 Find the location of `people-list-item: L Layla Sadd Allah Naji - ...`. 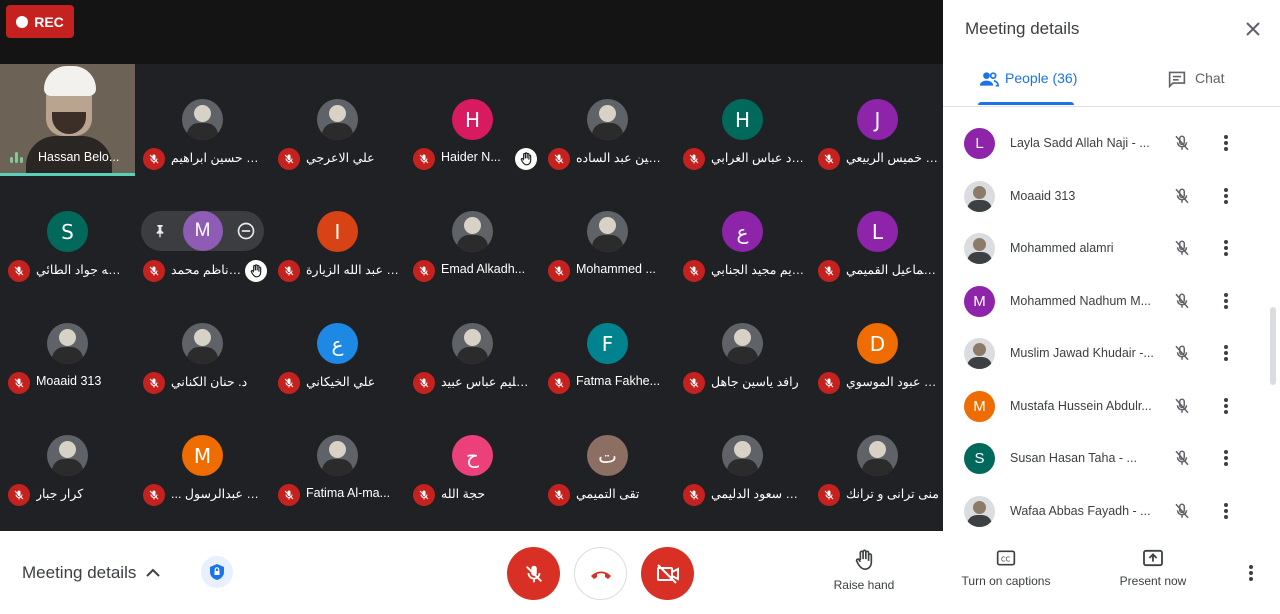

people-list-item: L Layla Sadd Allah Naji - ... is located at coordinates (1111, 143).